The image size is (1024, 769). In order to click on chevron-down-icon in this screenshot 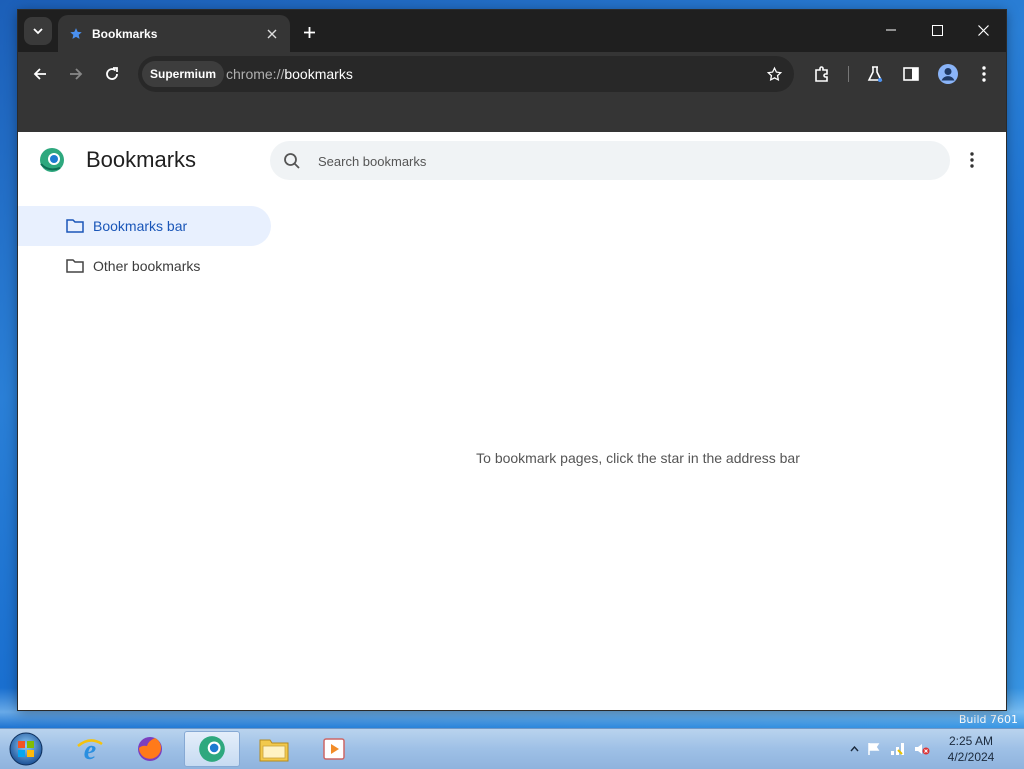, I will do `click(38, 31)`.